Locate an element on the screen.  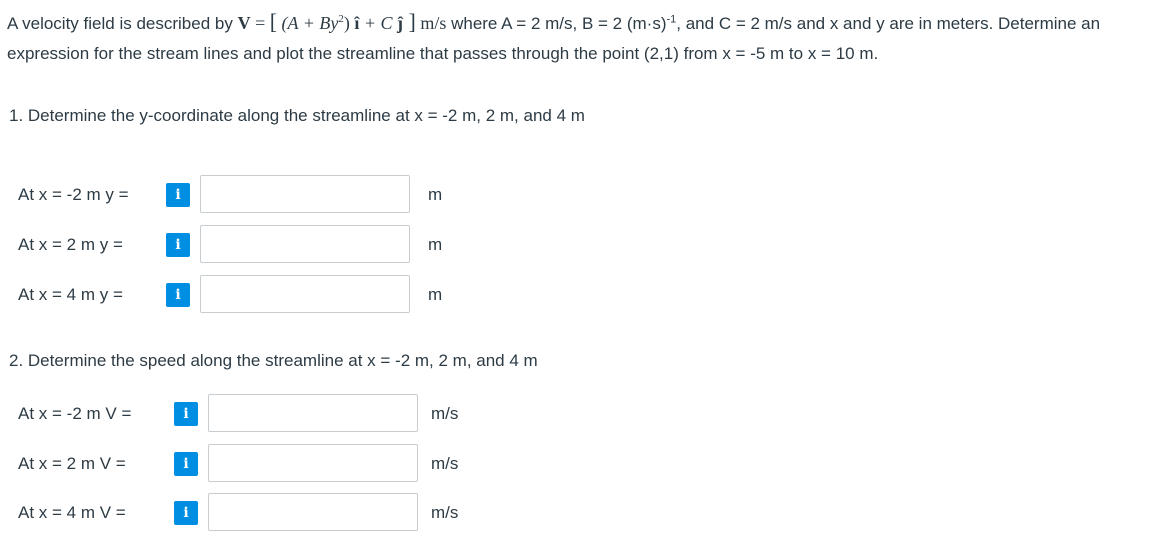
q2-row-1-label: At x = -2 m V = is located at coordinates (75, 413).